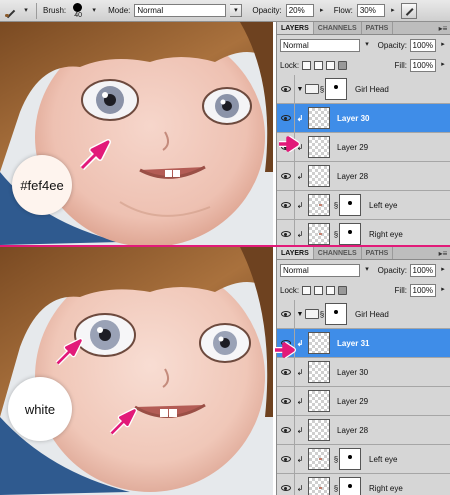  Describe the element at coordinates (299, 10) in the screenshot. I see `opacity-field: 20%` at that location.